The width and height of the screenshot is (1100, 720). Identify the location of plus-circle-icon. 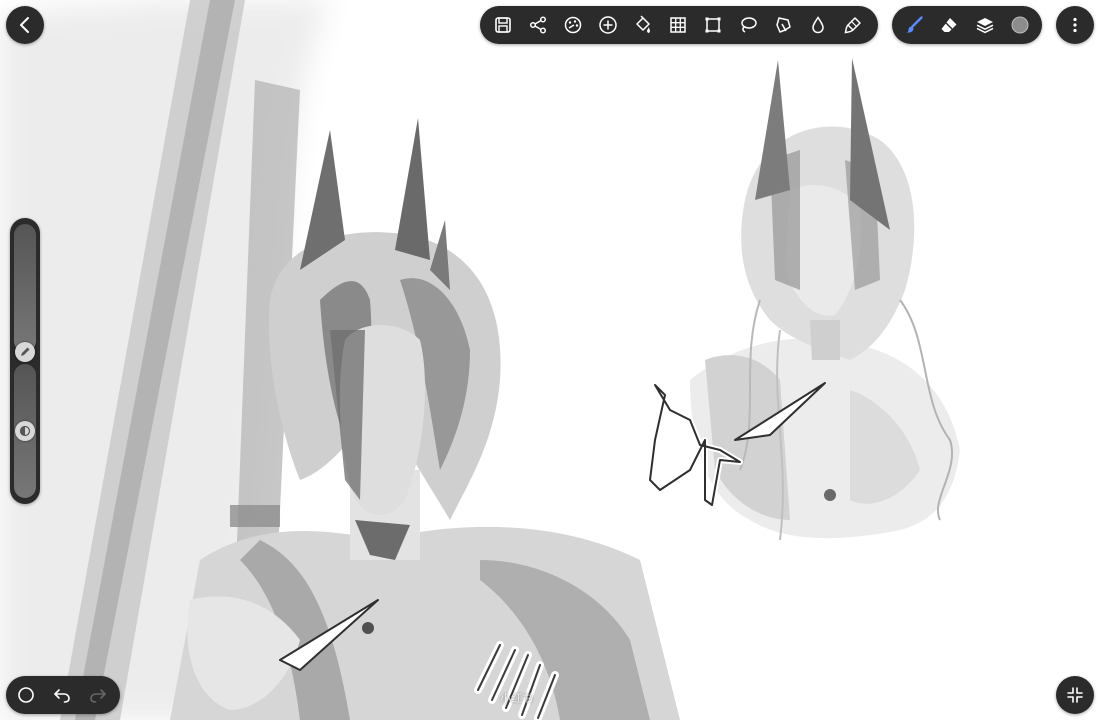
(607, 25).